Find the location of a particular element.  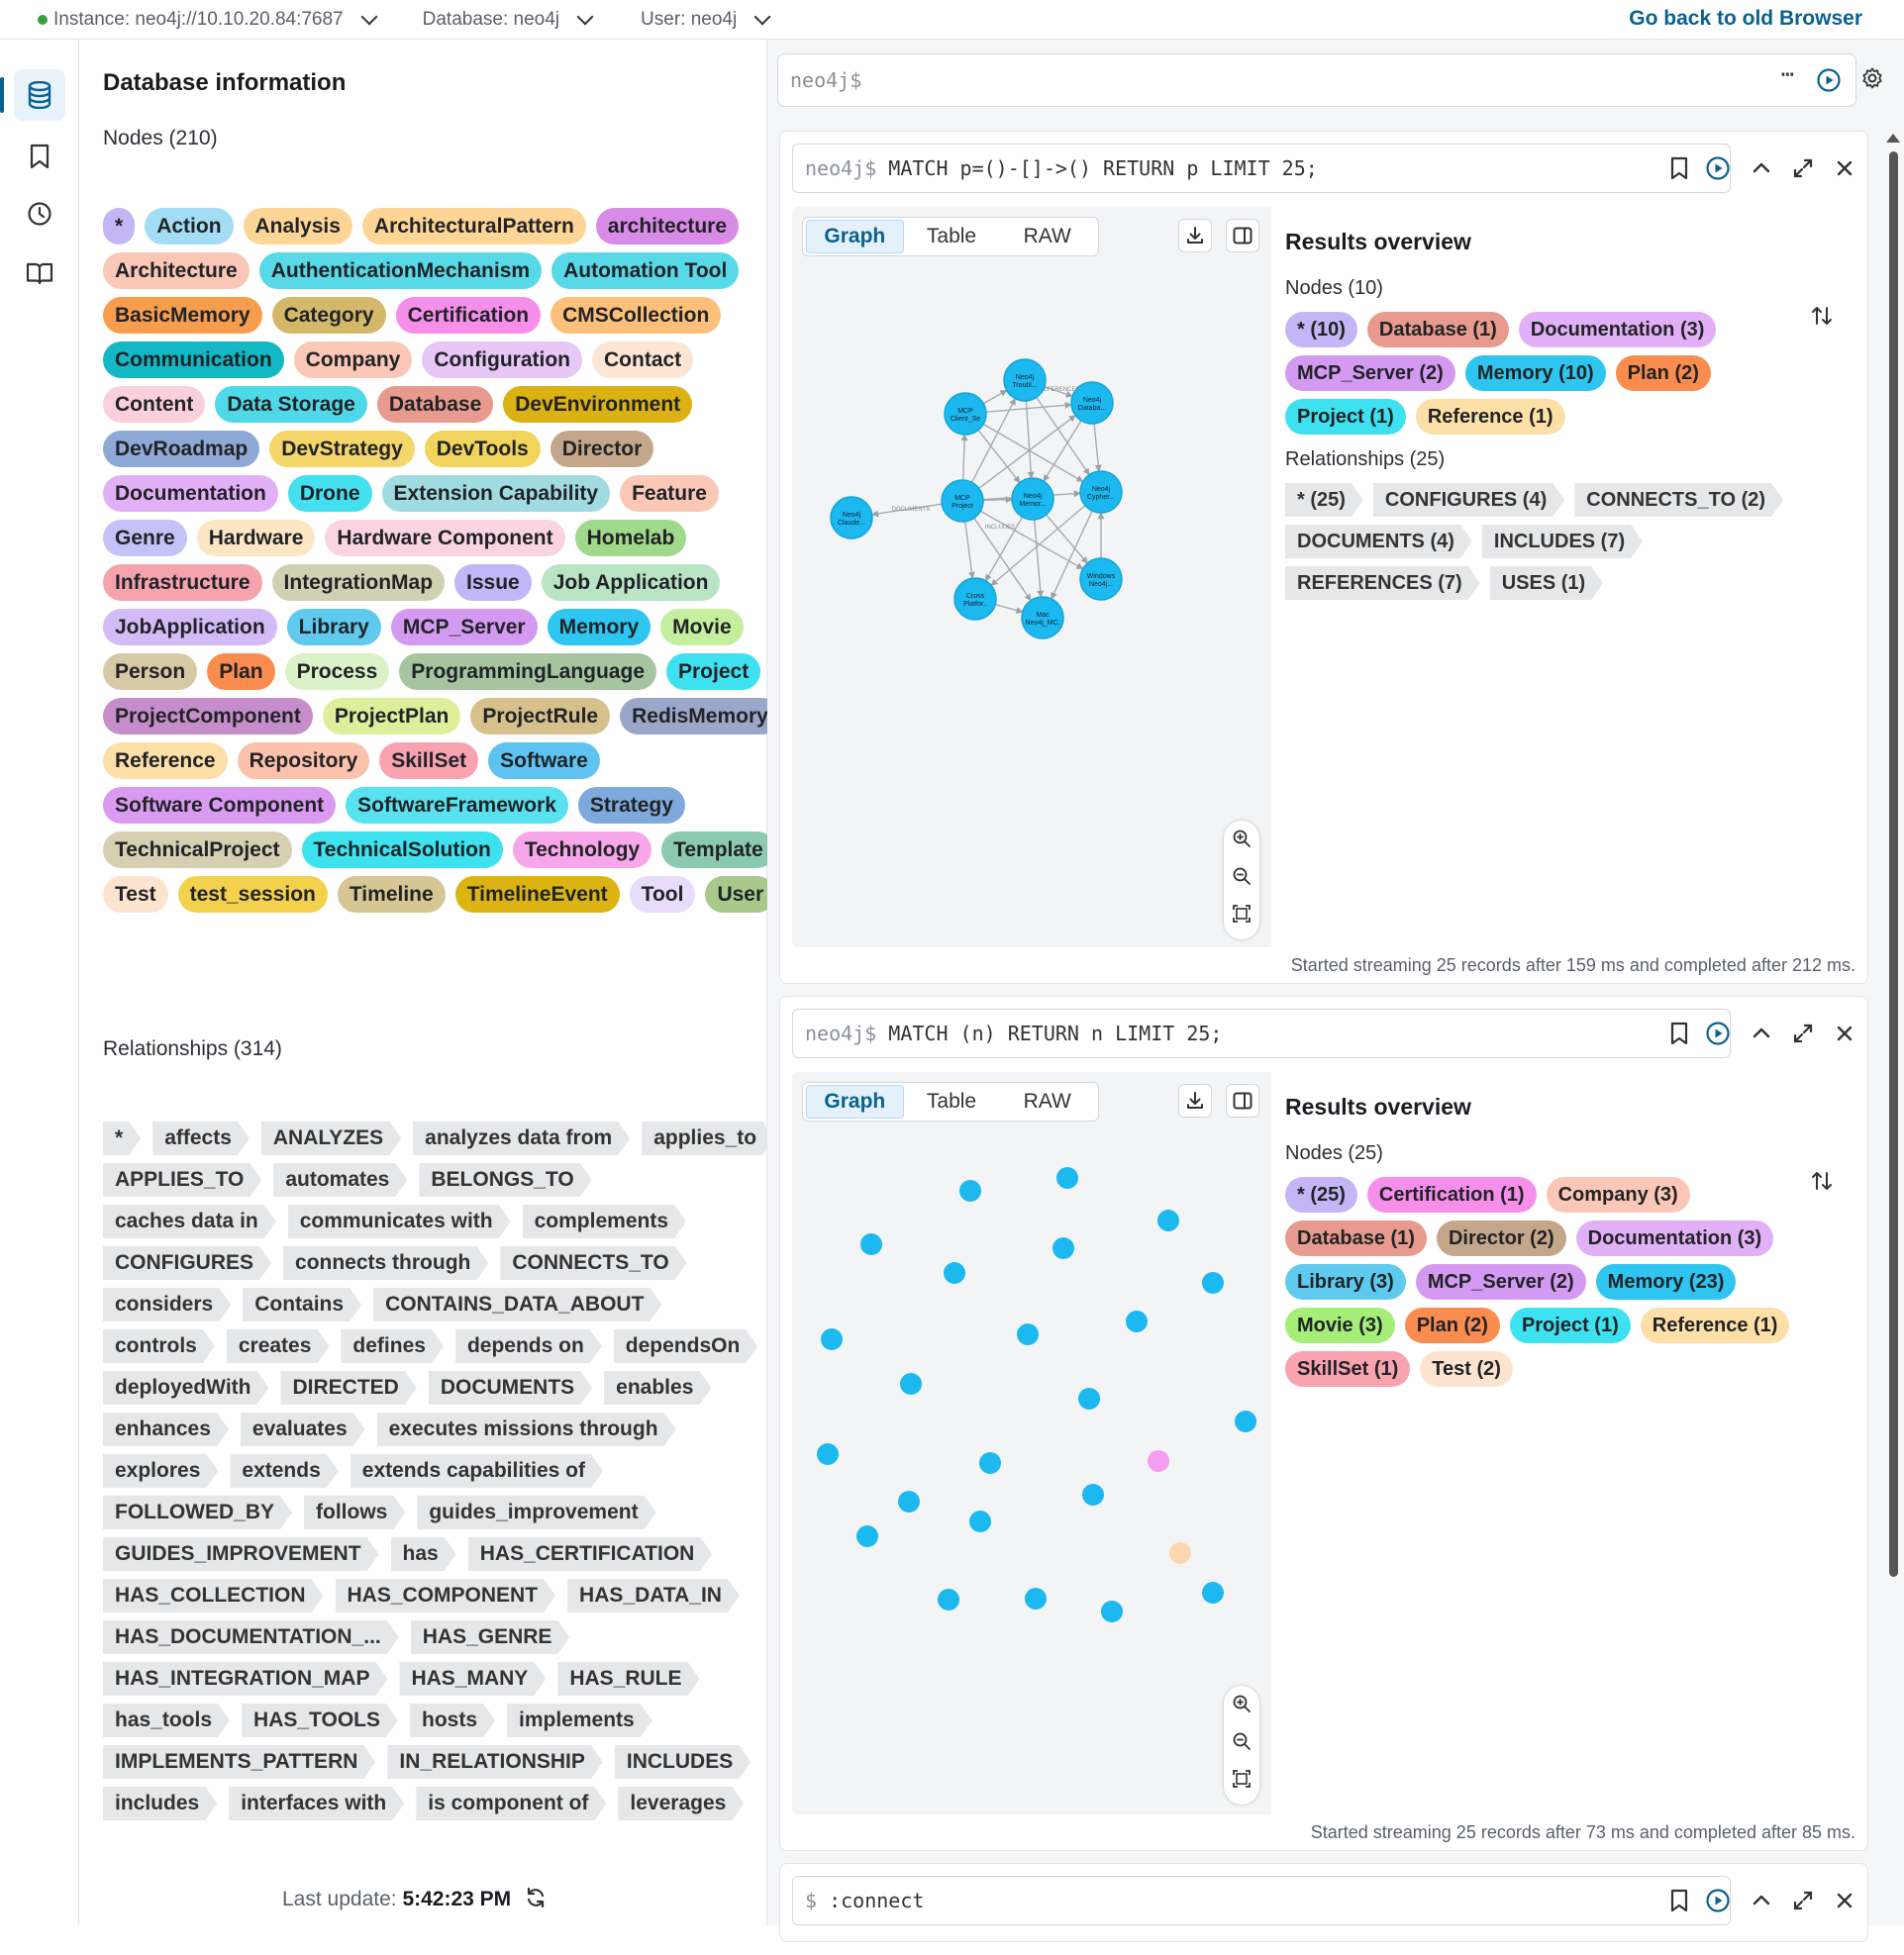

node-label-tag-library: Library is located at coordinates (333, 627).